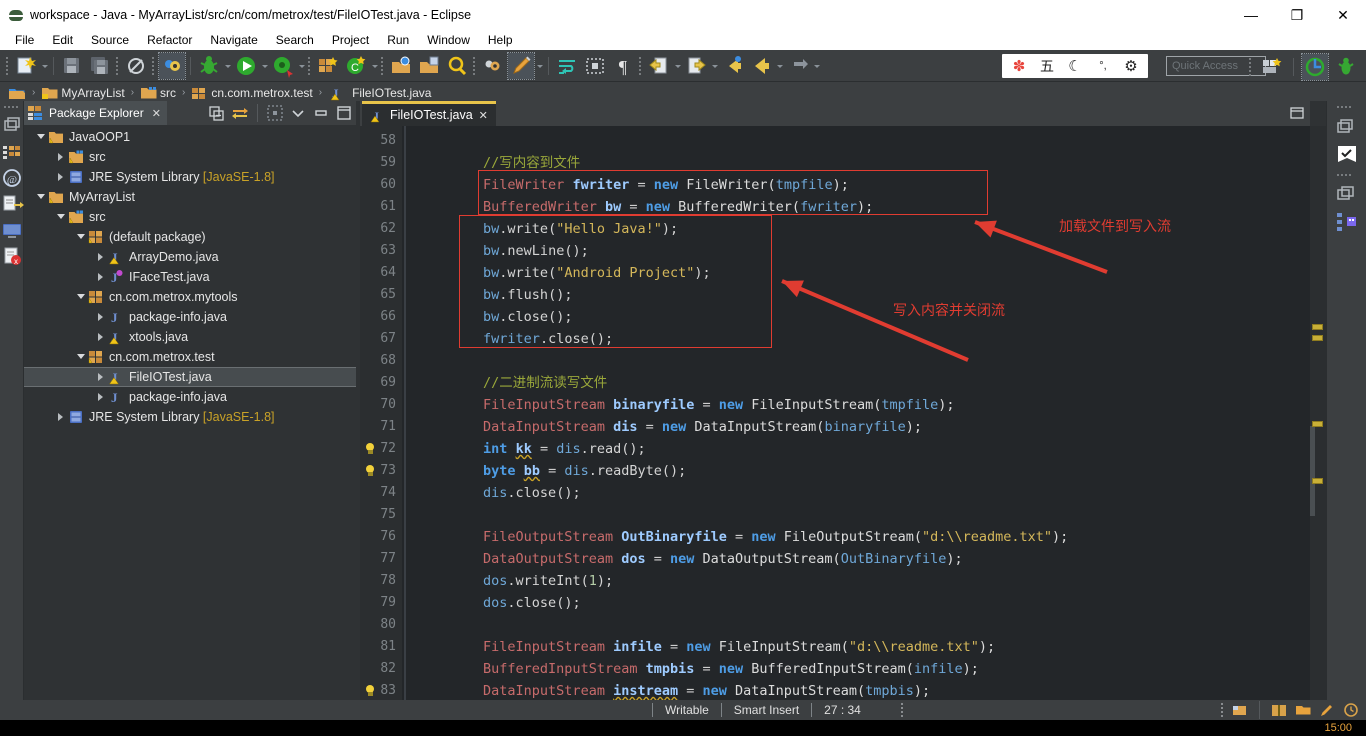  What do you see at coordinates (1303, 710) in the screenshot?
I see `folder-icon` at bounding box center [1303, 710].